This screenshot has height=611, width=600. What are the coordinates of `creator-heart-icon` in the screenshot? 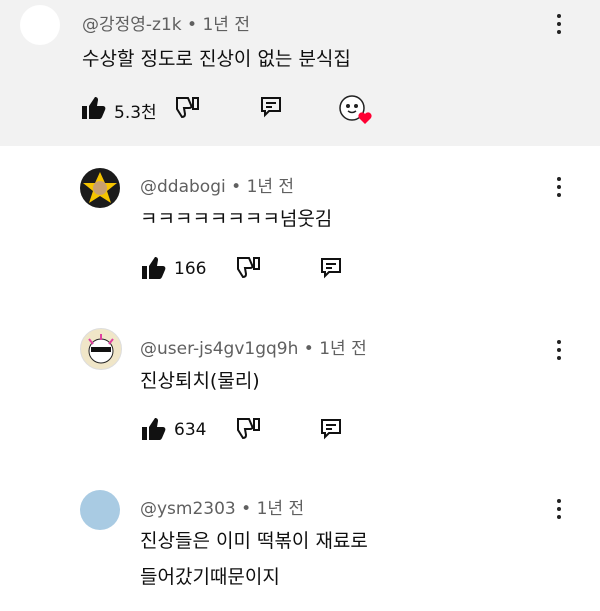 It's located at (355, 109).